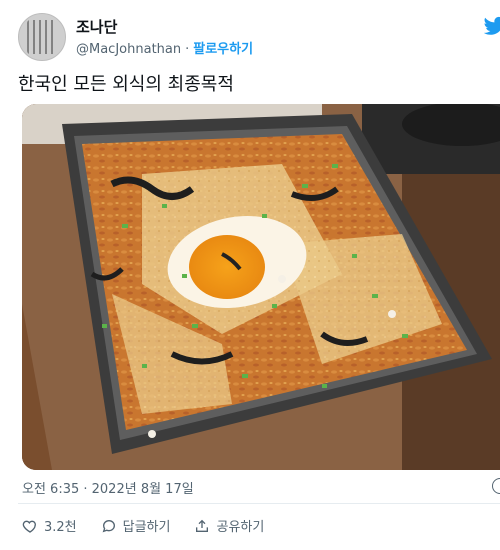 This screenshot has height=550, width=500. I want to click on avatar-calligraphy-image, so click(42, 37).